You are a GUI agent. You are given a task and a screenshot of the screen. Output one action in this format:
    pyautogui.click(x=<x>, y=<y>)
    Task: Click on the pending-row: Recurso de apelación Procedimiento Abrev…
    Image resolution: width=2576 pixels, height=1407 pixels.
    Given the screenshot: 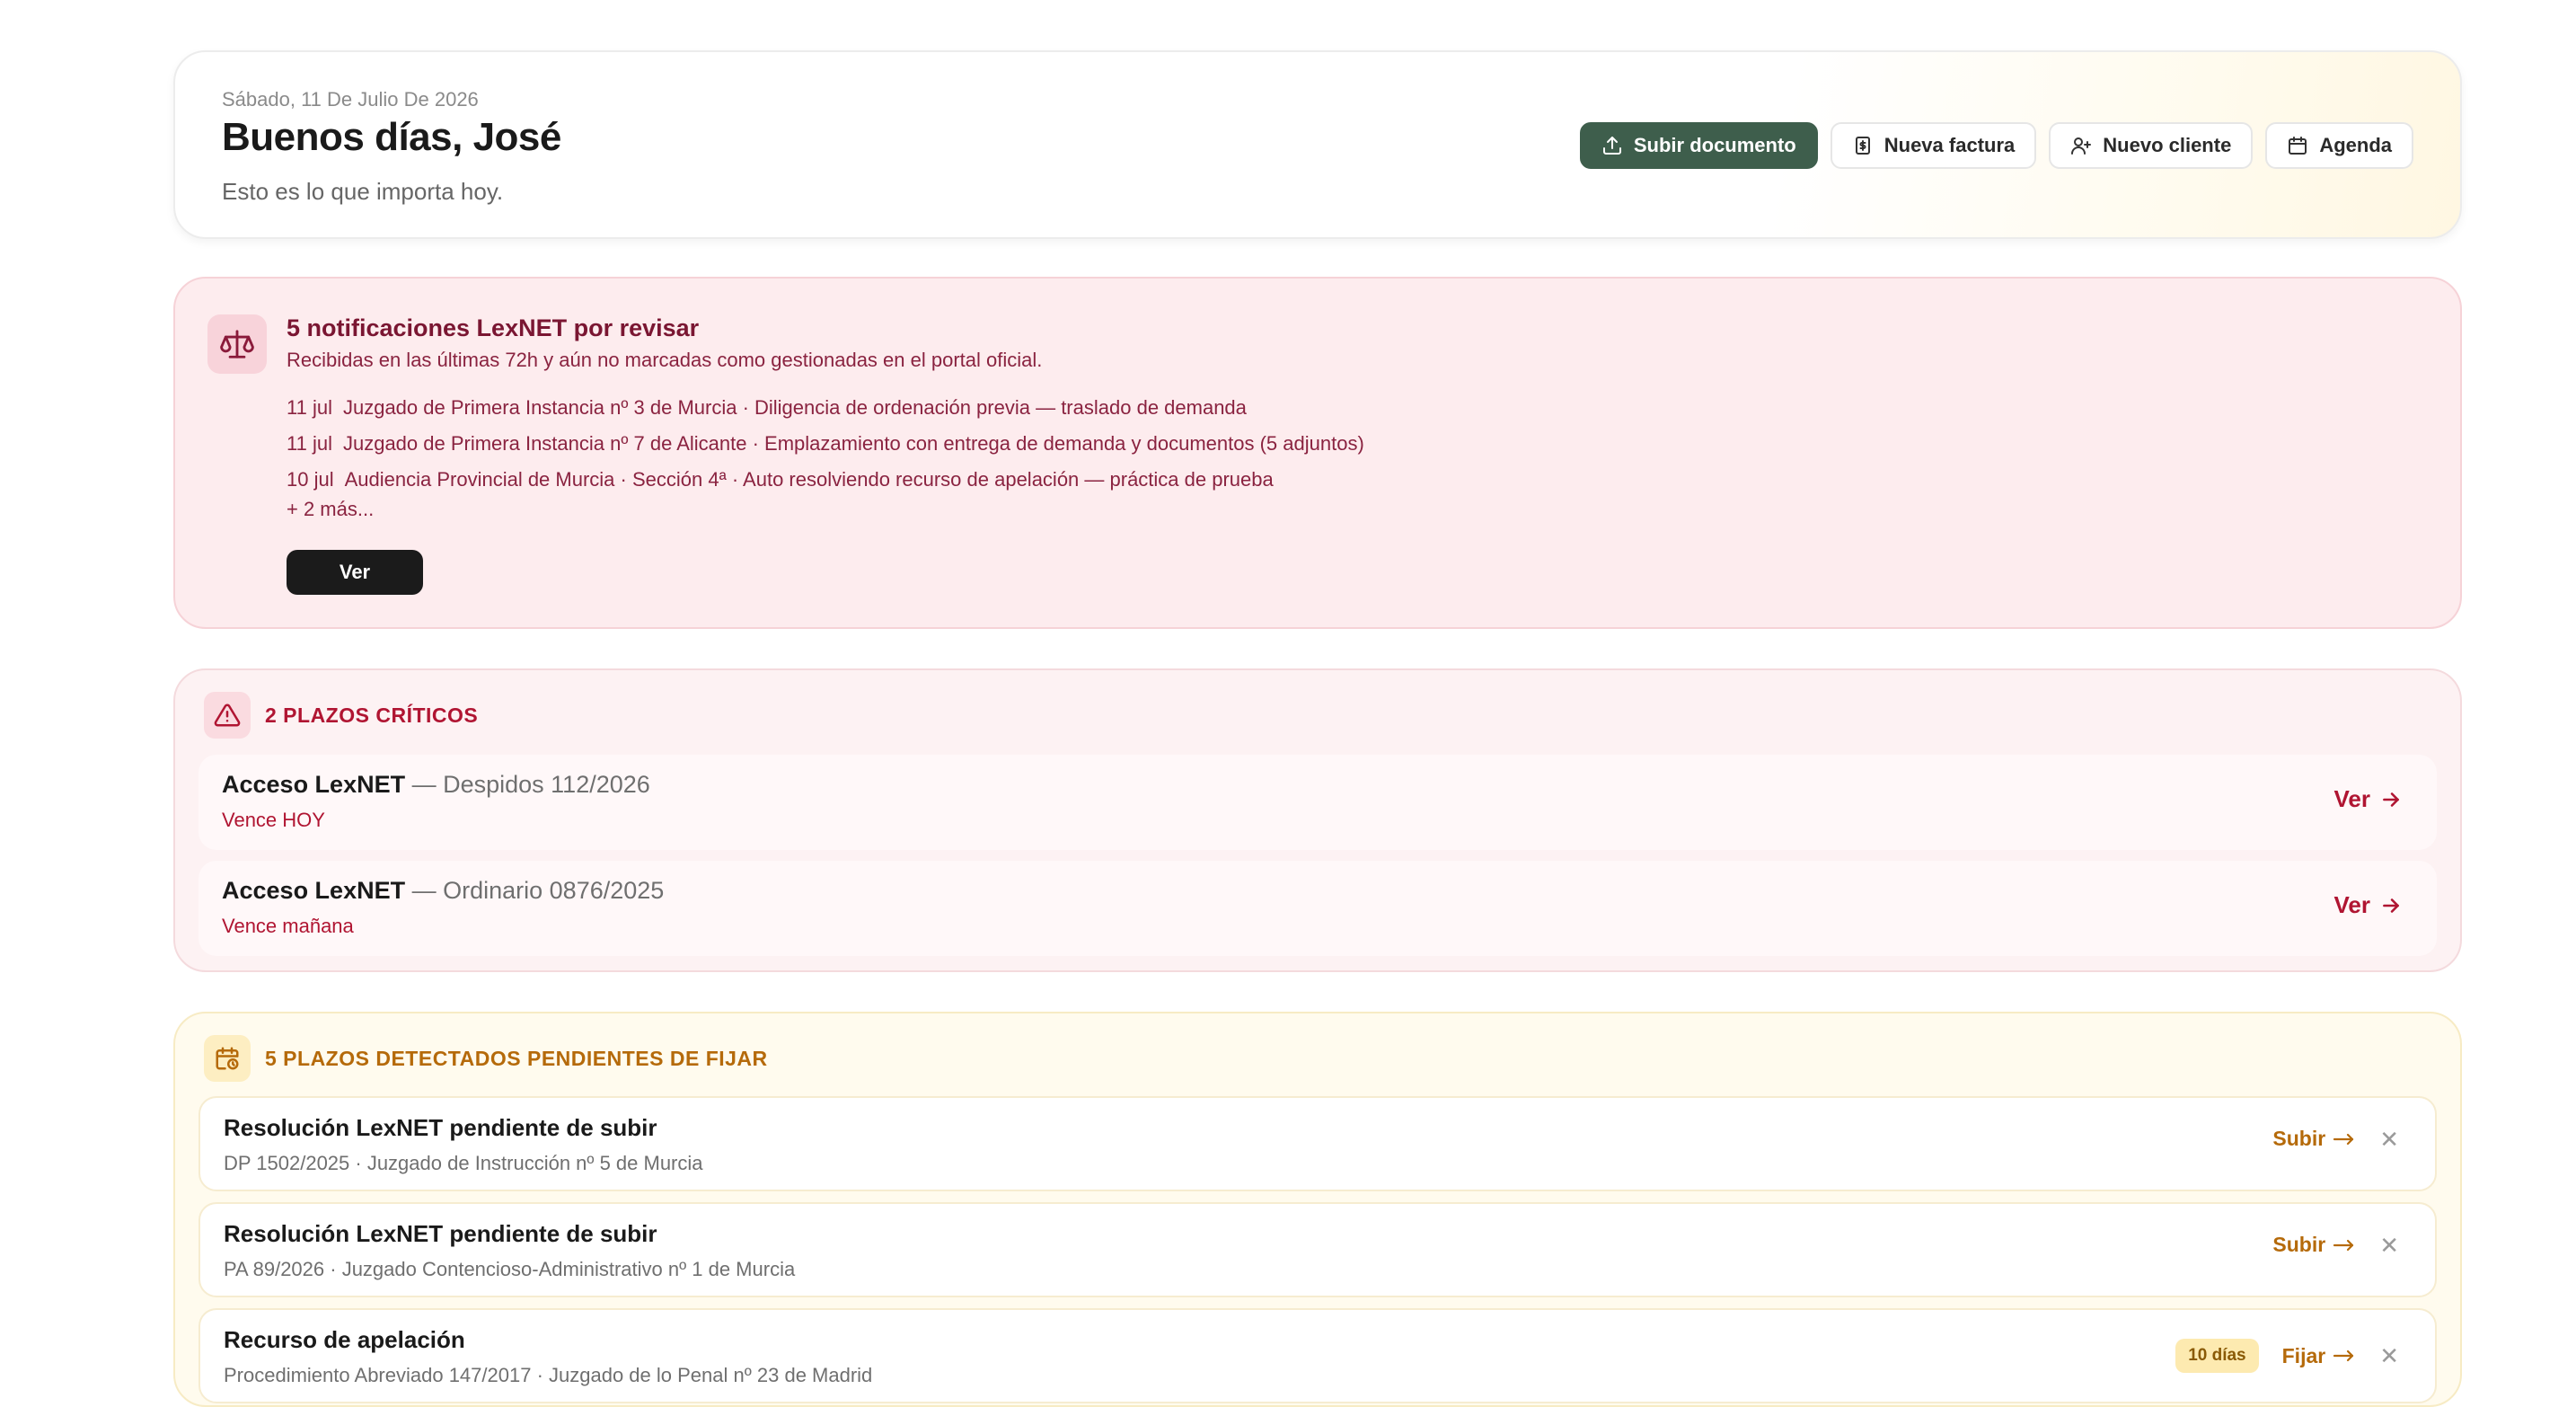 What is the action you would take?
    pyautogui.click(x=1317, y=1355)
    